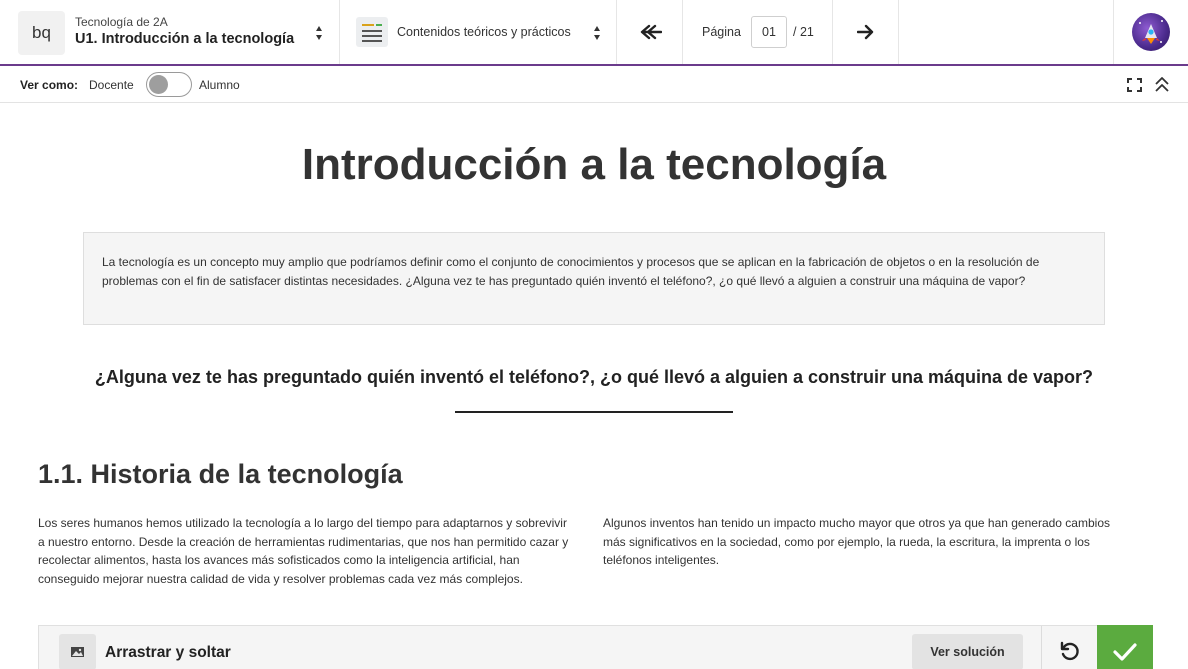 This screenshot has width=1188, height=669. I want to click on view-as-label: Ver como:, so click(49, 85).